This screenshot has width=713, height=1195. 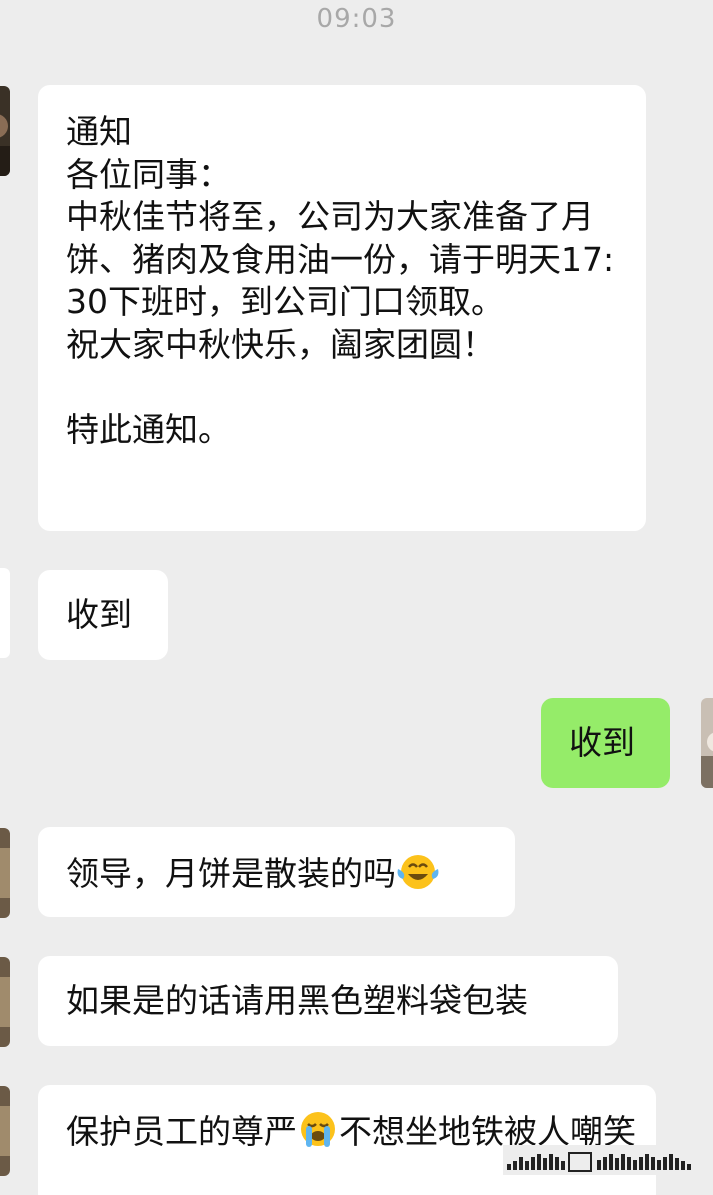 What do you see at coordinates (605, 743) in the screenshot?
I see `my-message-bubble: 收到` at bounding box center [605, 743].